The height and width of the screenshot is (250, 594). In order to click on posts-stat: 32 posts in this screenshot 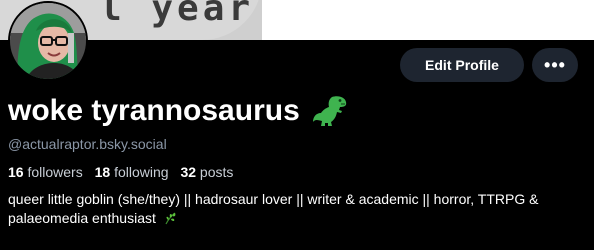, I will do `click(206, 172)`.